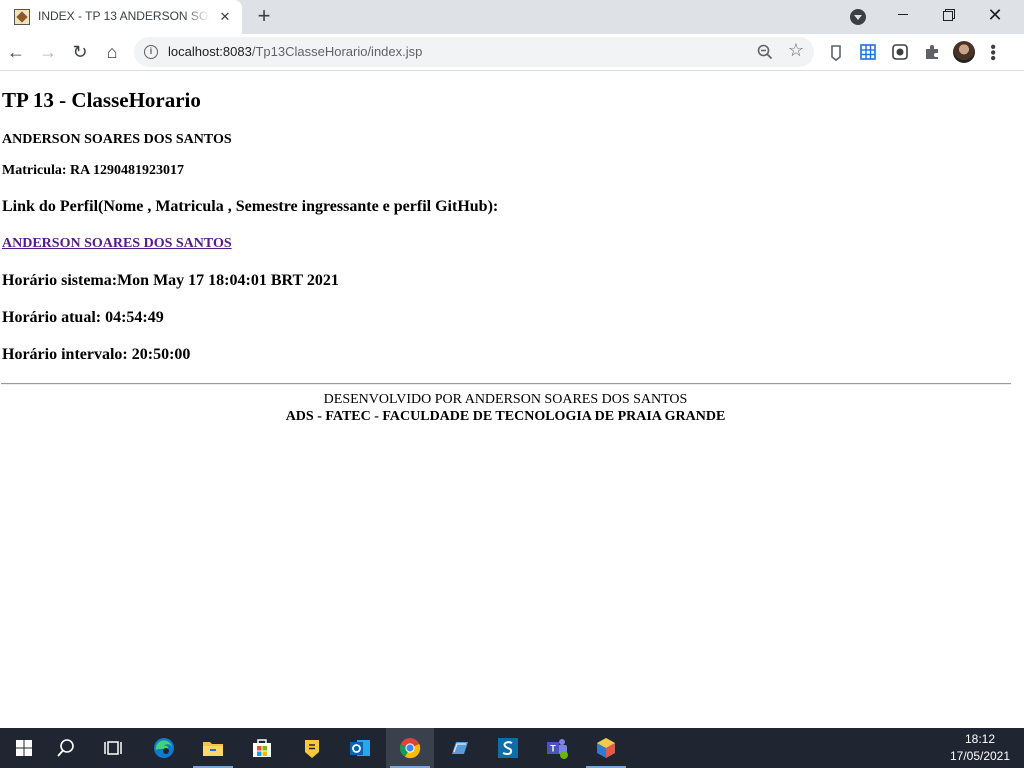 This screenshot has width=1024, height=768. What do you see at coordinates (980, 739) in the screenshot?
I see `clock-time: 18:12` at bounding box center [980, 739].